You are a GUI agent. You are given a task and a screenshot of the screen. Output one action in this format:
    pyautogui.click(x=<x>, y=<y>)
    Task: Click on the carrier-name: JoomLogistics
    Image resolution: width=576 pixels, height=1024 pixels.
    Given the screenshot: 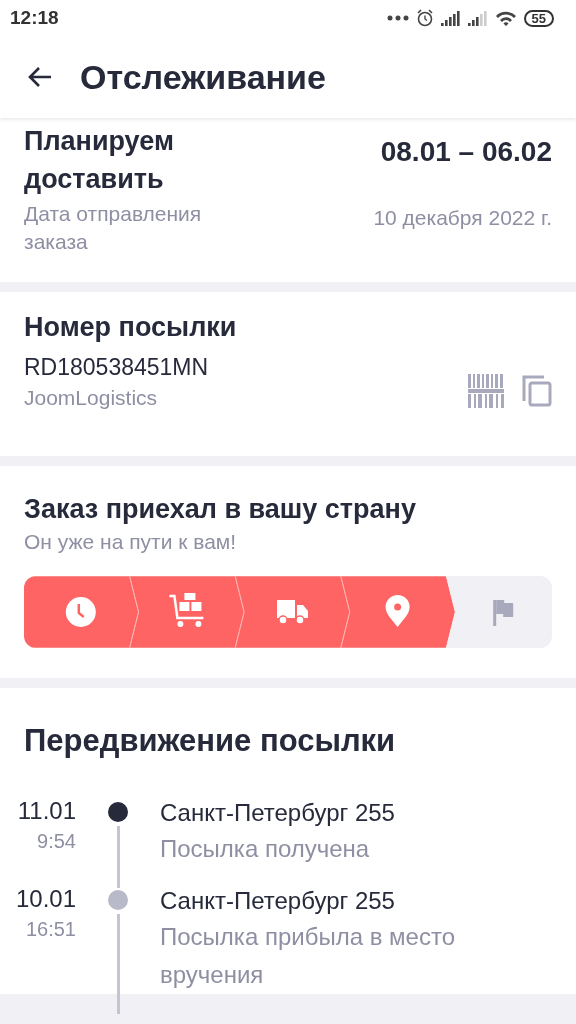 What is the action you would take?
    pyautogui.click(x=91, y=398)
    